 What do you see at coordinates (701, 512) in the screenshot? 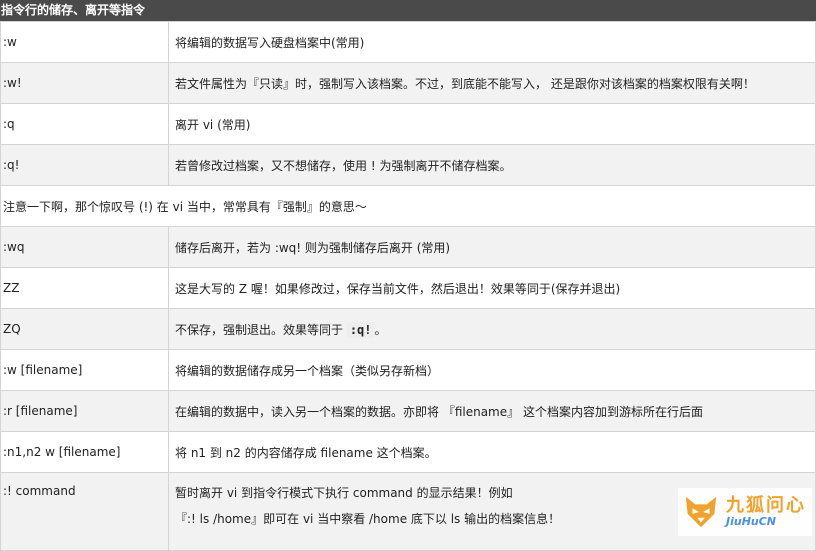
I see `fox-logo-icon` at bounding box center [701, 512].